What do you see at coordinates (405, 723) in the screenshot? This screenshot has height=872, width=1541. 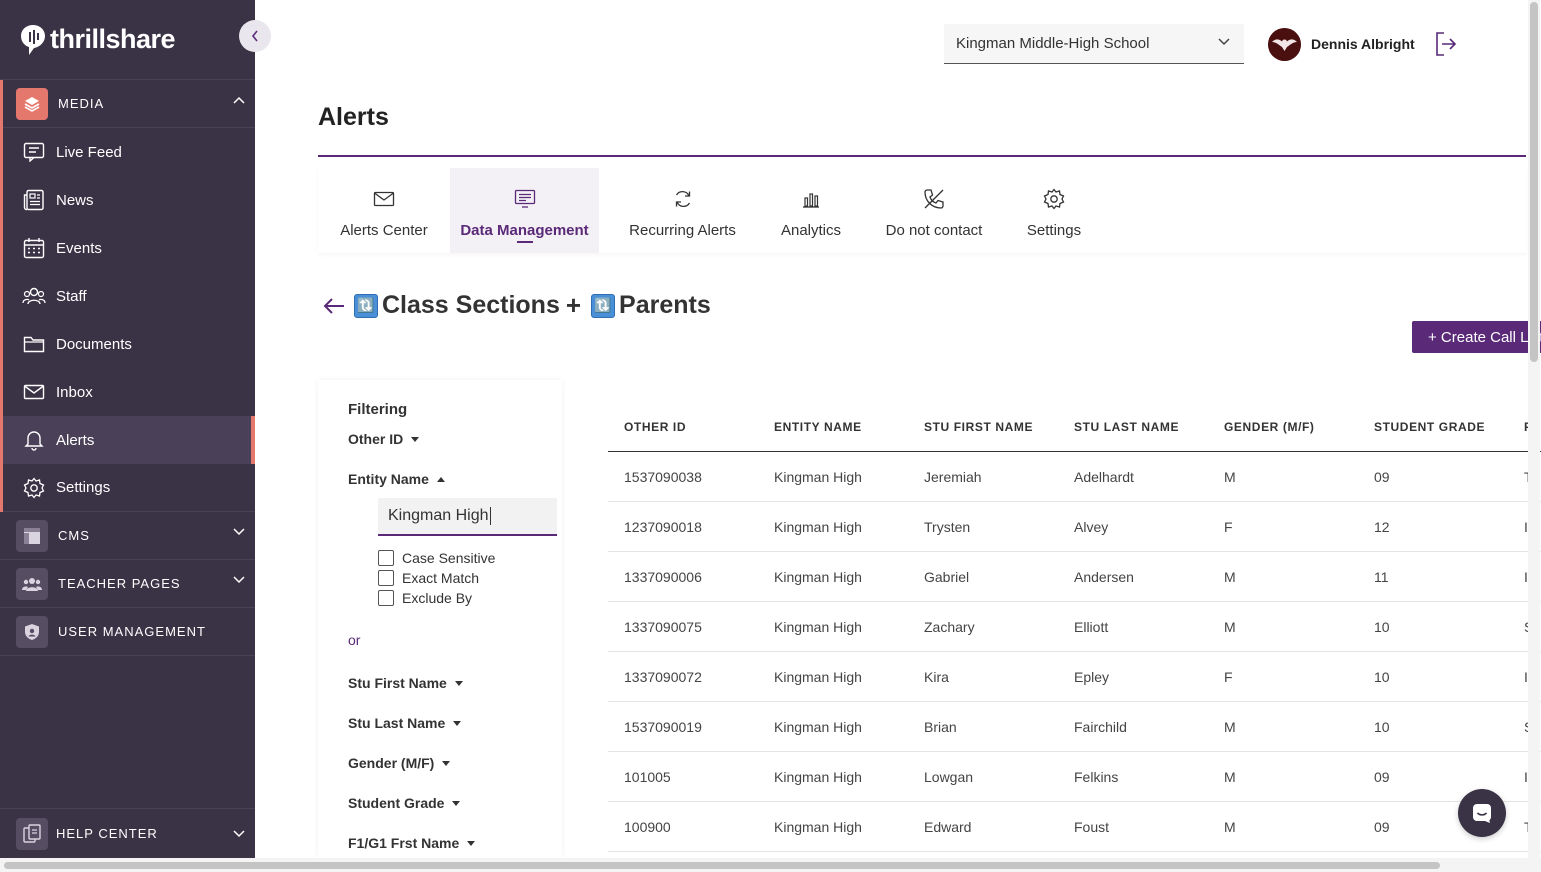 I see `filter-stu-last-name: Stu Last Name` at bounding box center [405, 723].